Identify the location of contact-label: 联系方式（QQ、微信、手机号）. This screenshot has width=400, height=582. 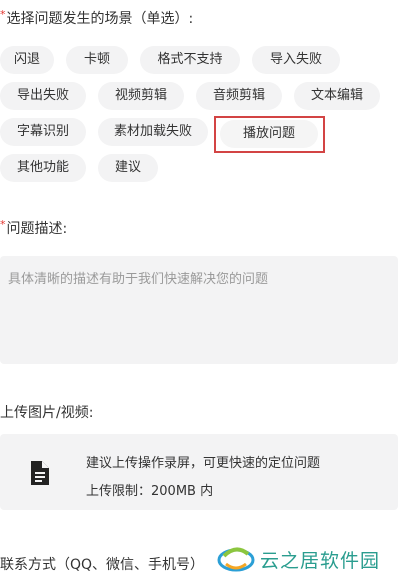
(102, 565).